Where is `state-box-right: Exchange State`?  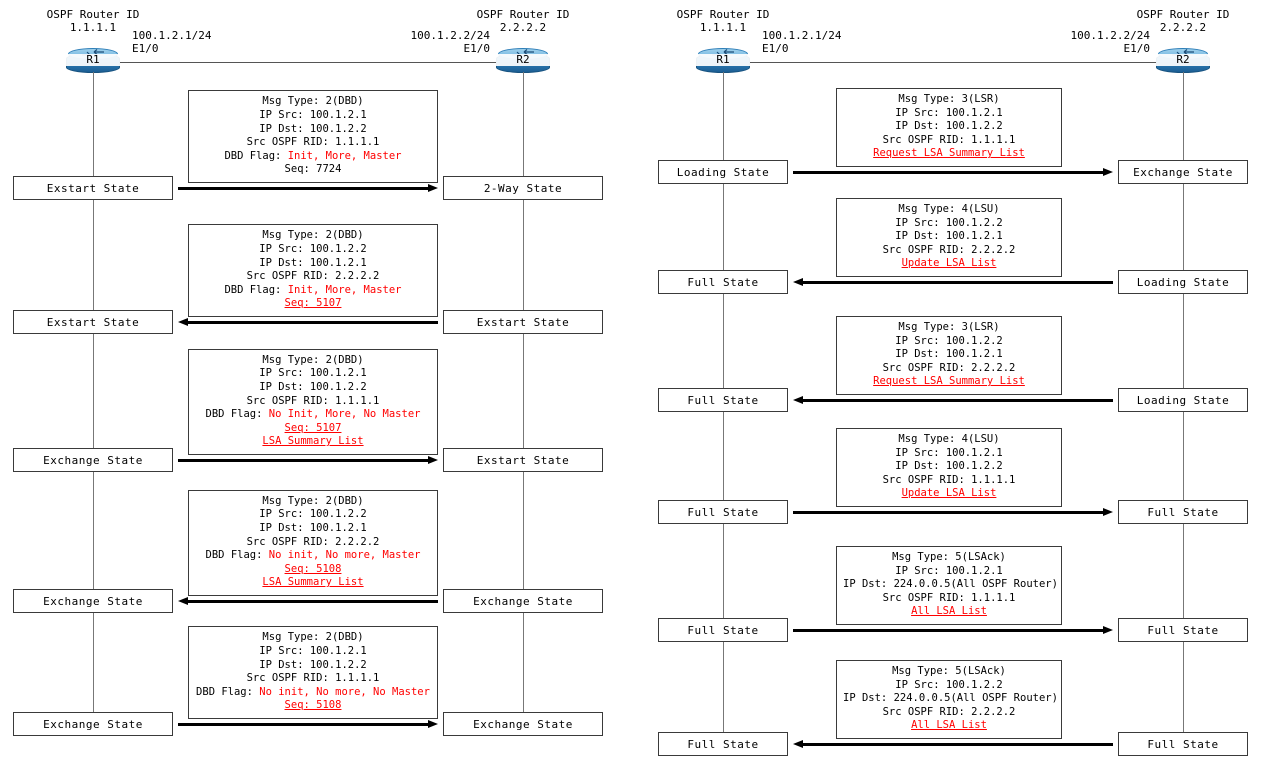
state-box-right: Exchange State is located at coordinates (1183, 172).